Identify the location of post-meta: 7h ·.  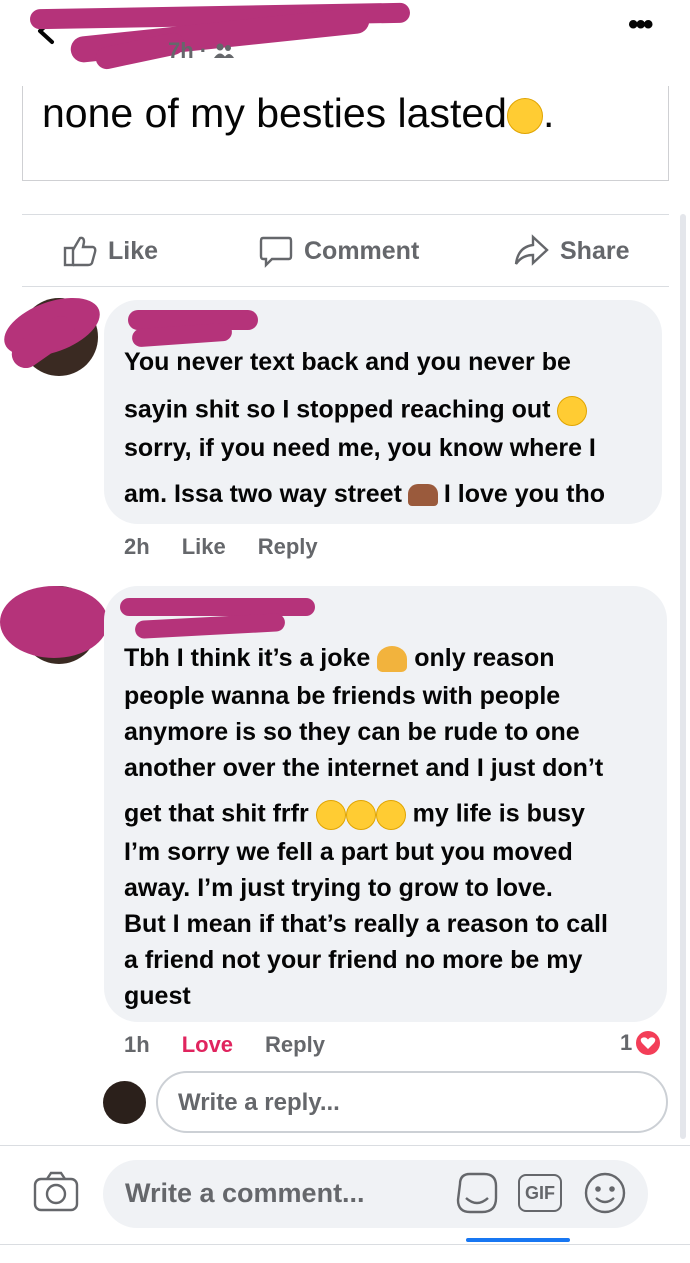
(201, 51).